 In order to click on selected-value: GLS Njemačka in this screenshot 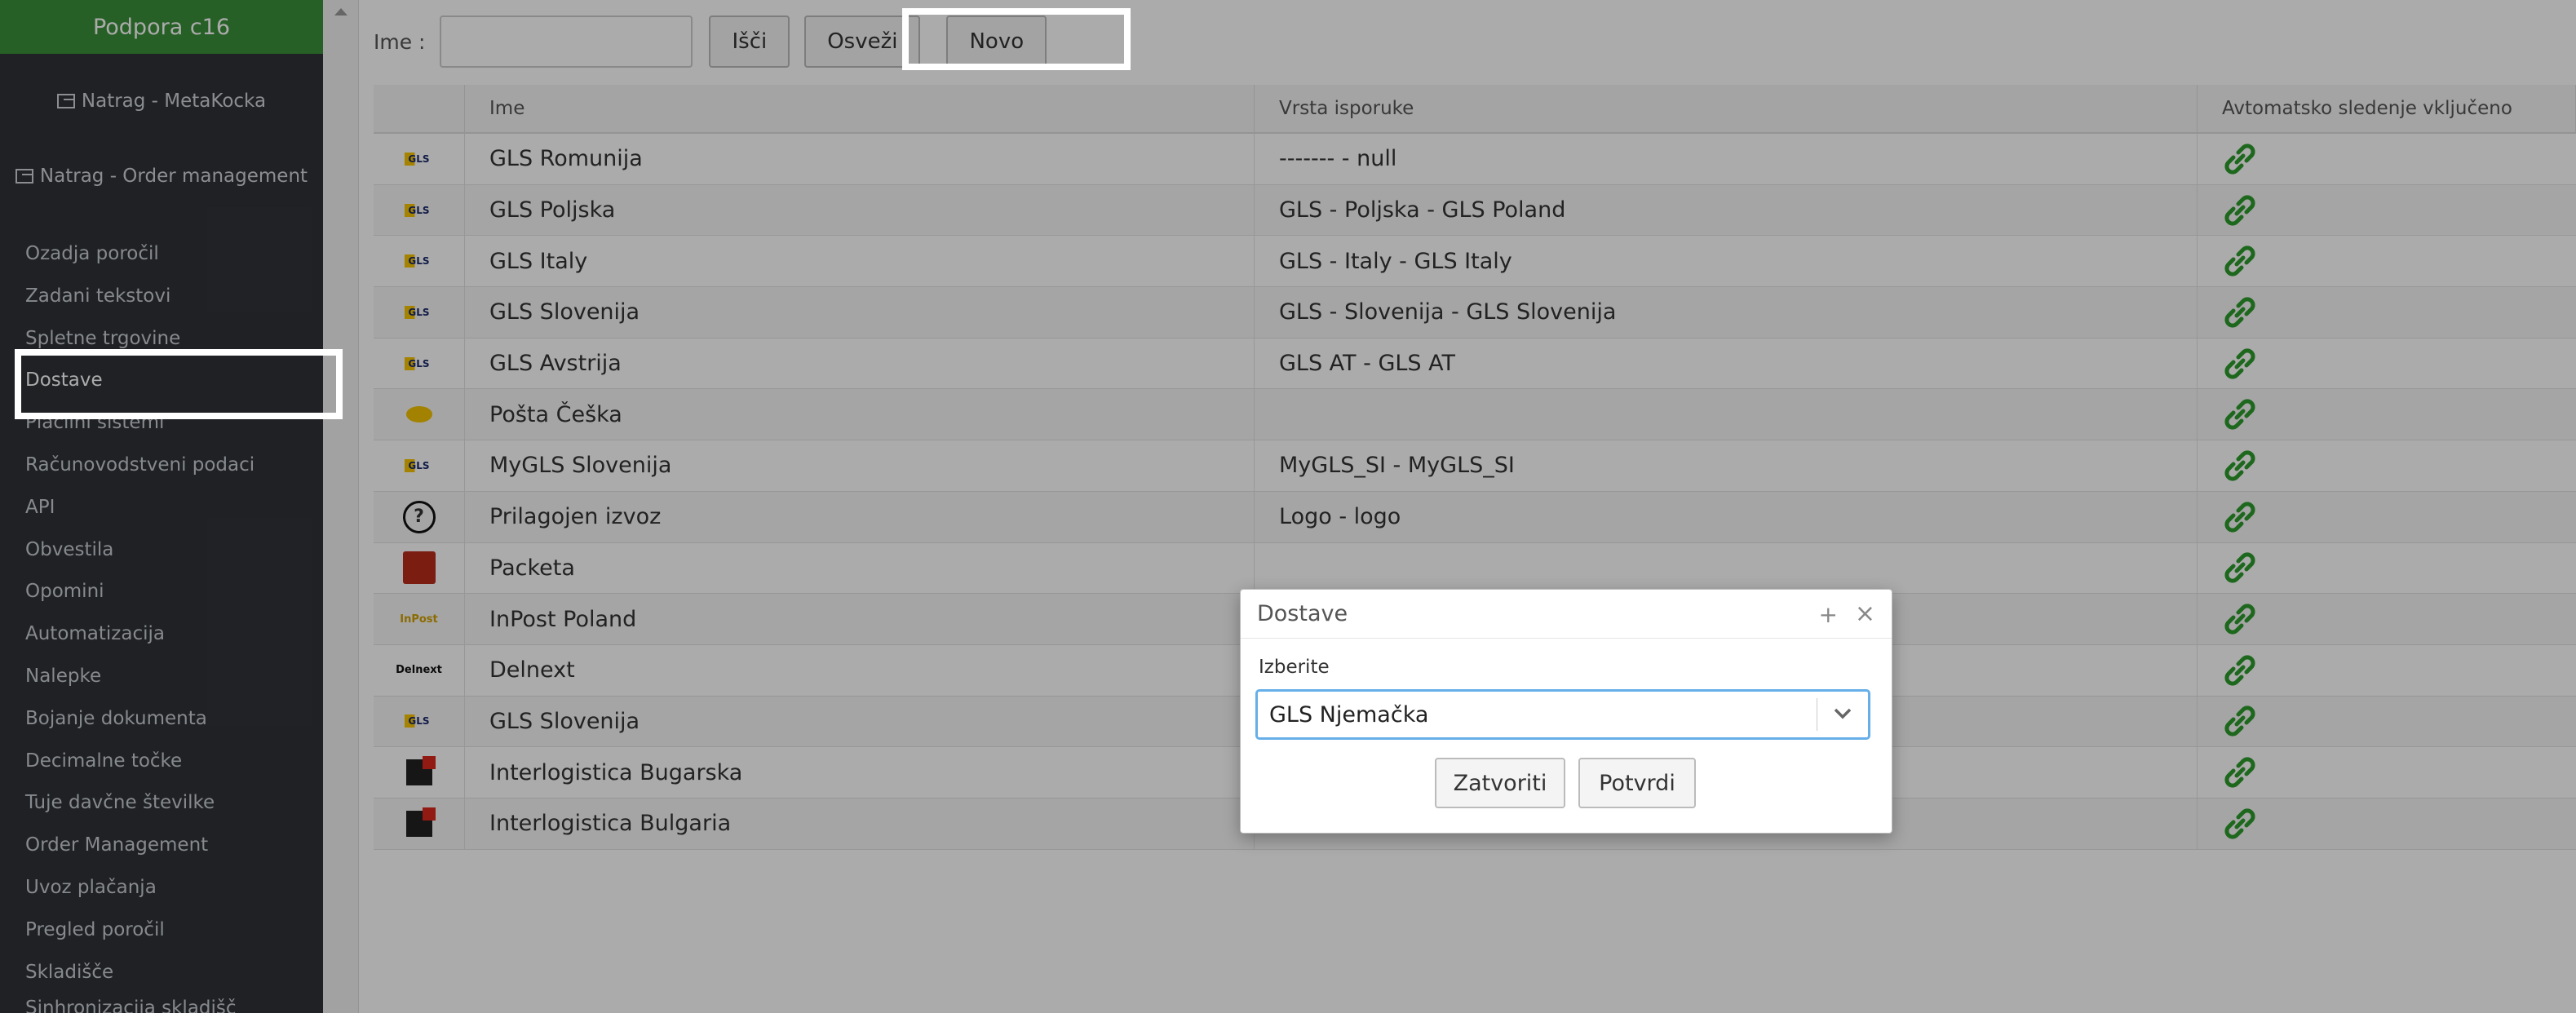, I will do `click(1349, 714)`.